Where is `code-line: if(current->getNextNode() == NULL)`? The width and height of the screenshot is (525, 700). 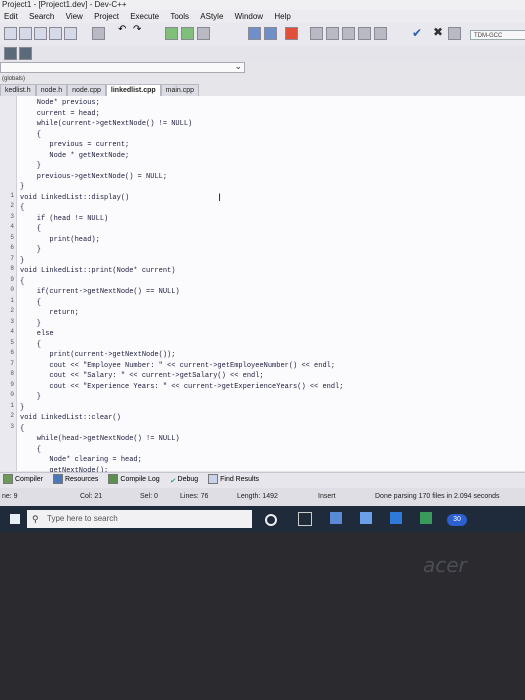
code-line: if(current->getNextNode() == NULL) is located at coordinates (181, 292).